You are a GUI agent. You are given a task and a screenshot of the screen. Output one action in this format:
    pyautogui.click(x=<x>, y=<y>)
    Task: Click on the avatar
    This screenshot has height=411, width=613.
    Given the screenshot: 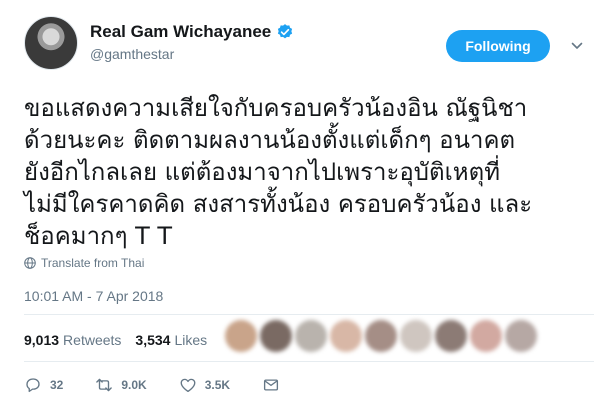 What is the action you would take?
    pyautogui.click(x=51, y=43)
    